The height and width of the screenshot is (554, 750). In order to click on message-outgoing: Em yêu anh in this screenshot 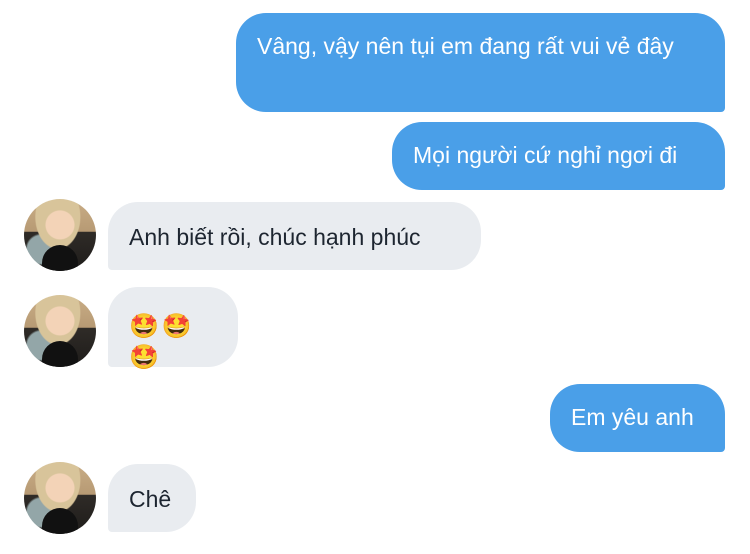, I will do `click(637, 418)`.